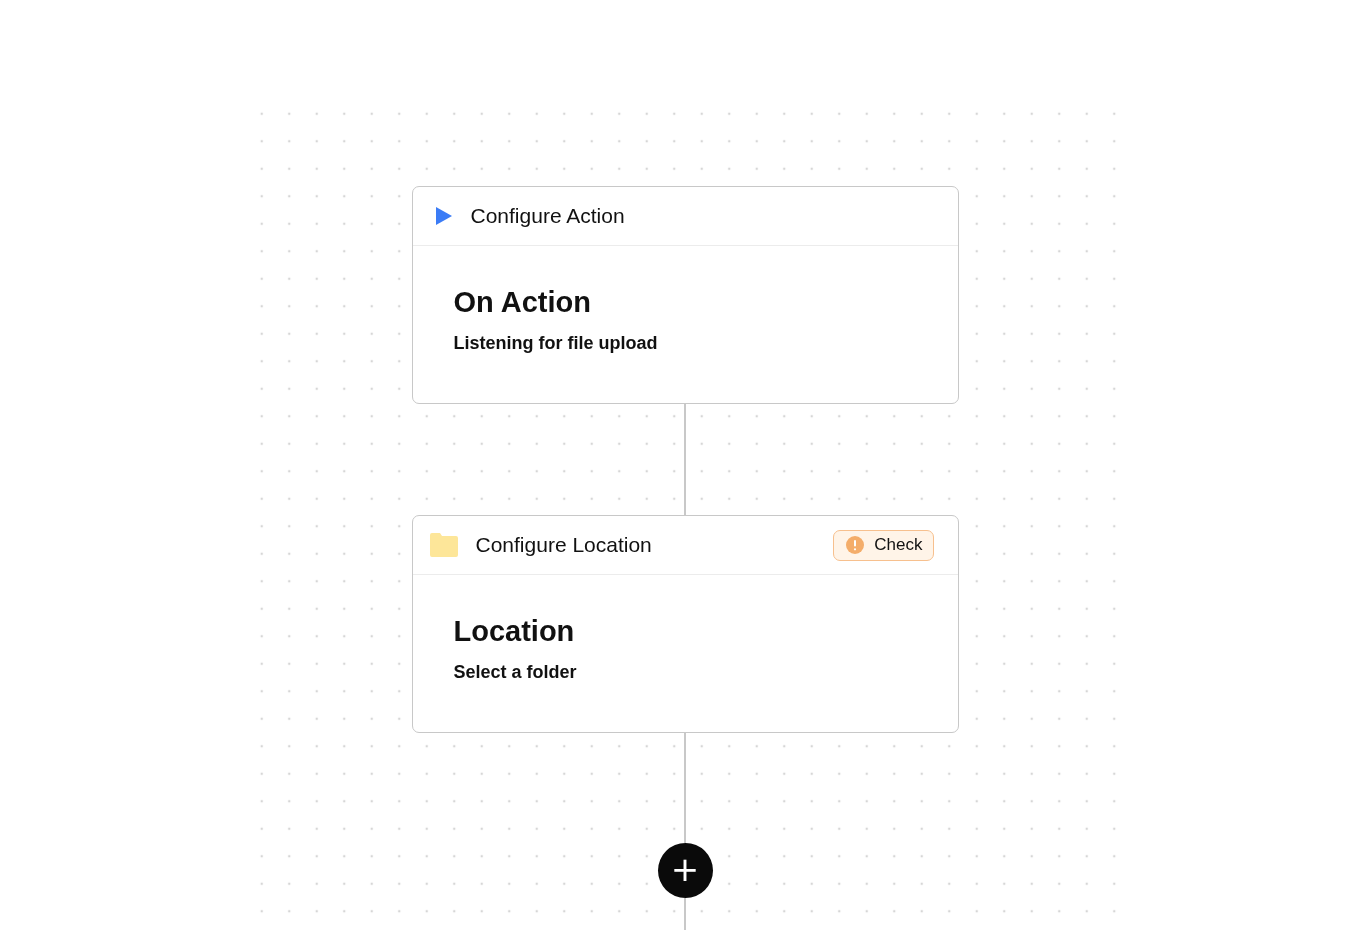 The height and width of the screenshot is (930, 1370). I want to click on node-card: Configure Location Check Location Select a folder, so click(685, 624).